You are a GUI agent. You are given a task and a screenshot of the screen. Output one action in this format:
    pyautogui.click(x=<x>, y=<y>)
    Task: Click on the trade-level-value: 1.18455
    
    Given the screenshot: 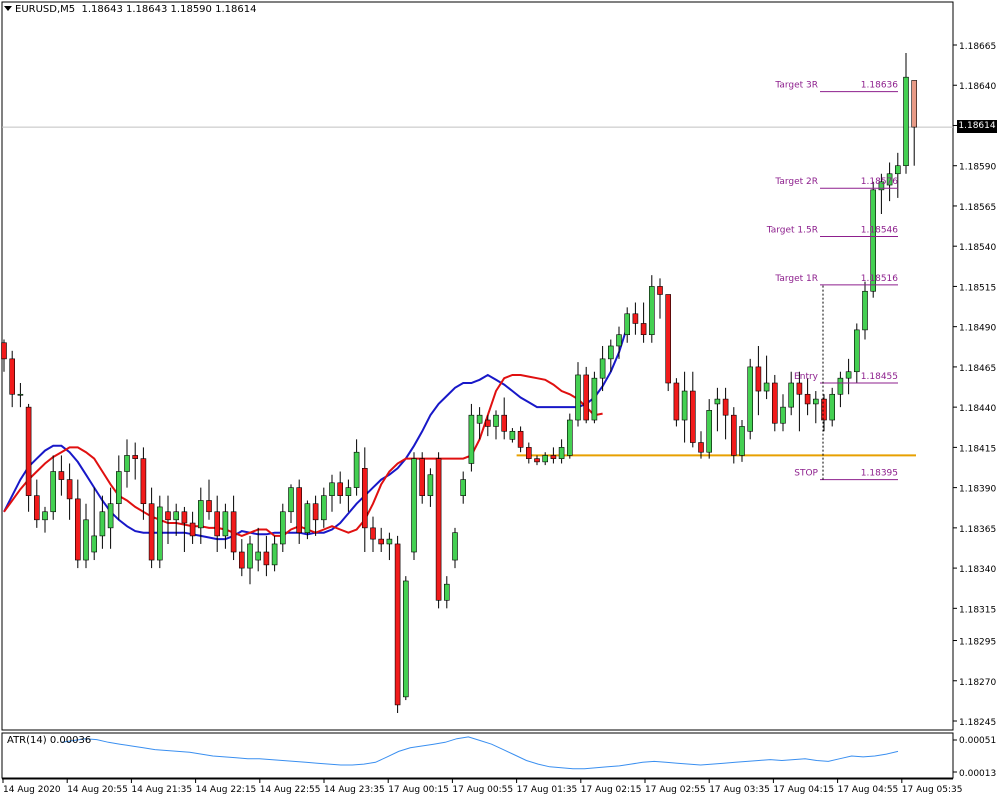 What is the action you would take?
    pyautogui.click(x=879, y=377)
    